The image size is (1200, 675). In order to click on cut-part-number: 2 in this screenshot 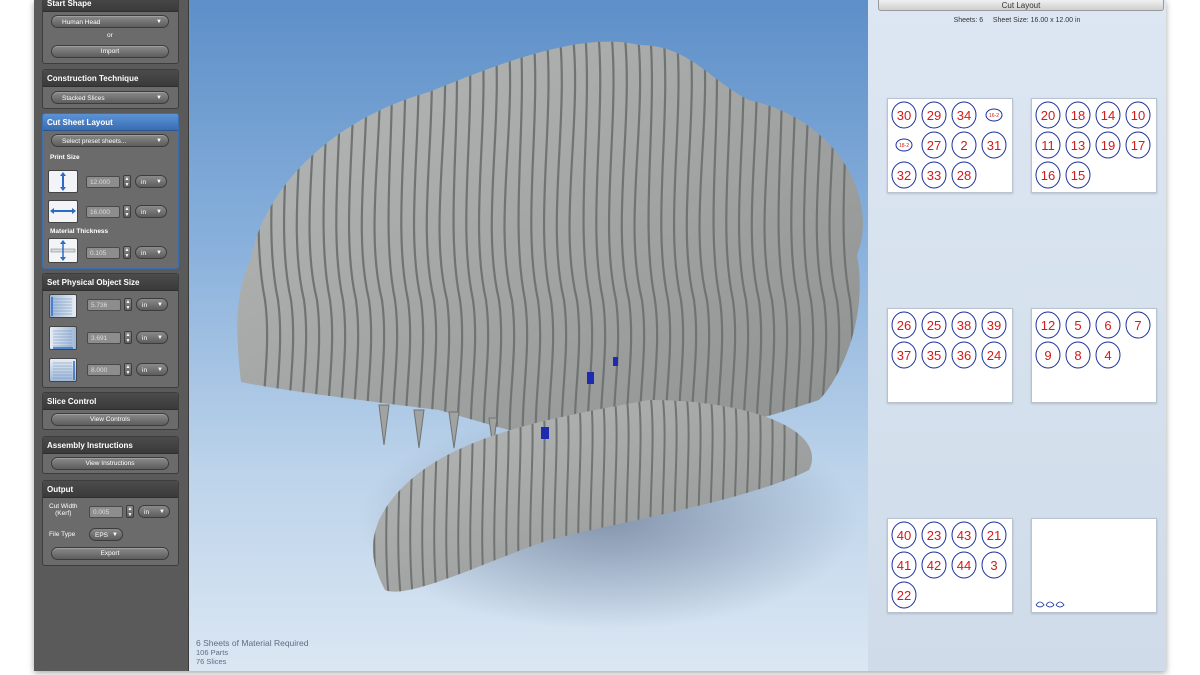, I will do `click(963, 145)`.